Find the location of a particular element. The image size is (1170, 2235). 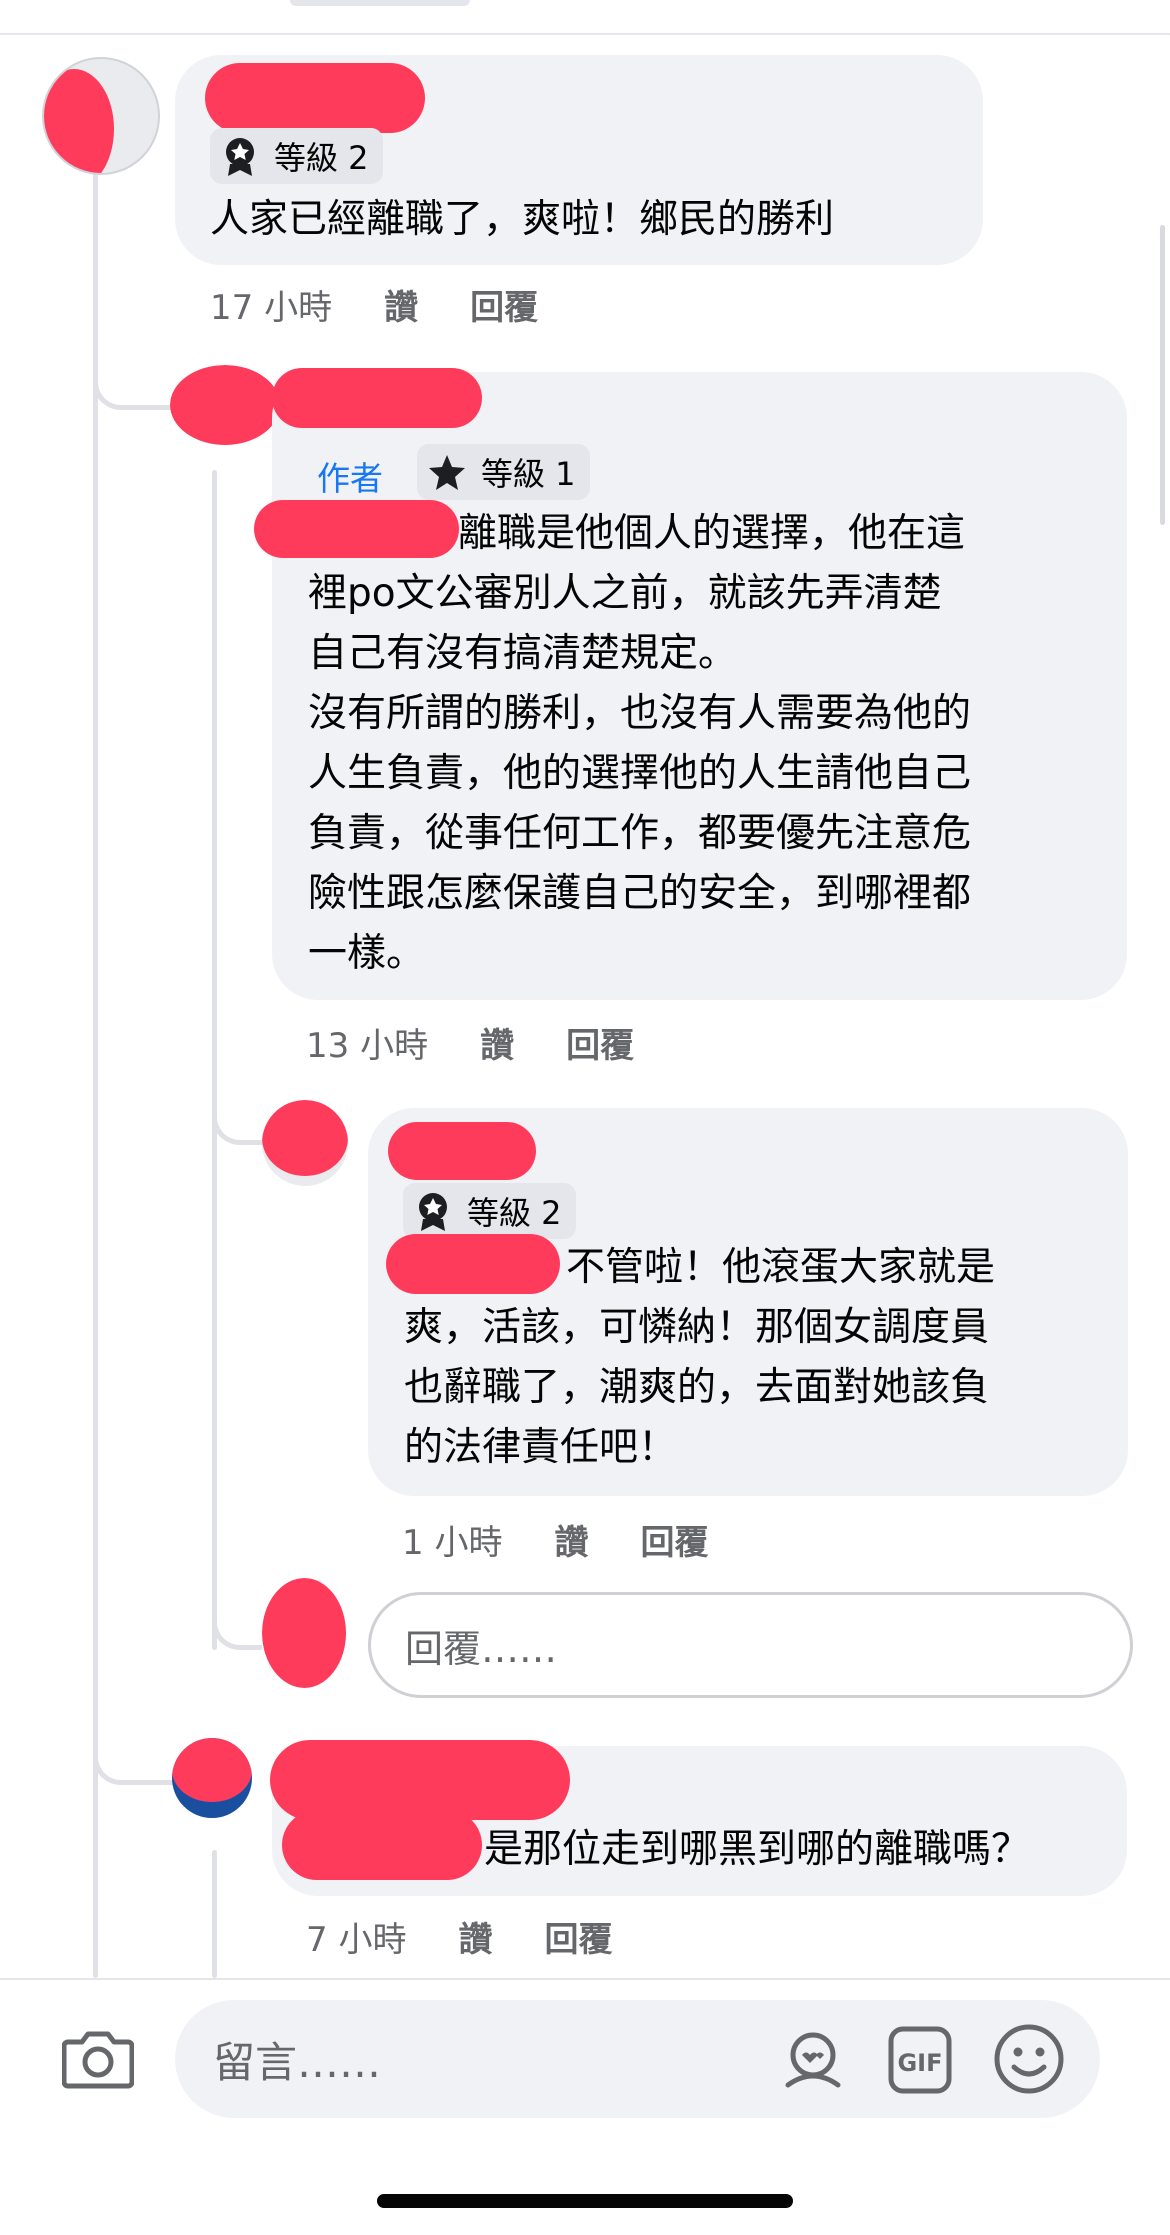

avatar-sticker-icon is located at coordinates (813, 2060).